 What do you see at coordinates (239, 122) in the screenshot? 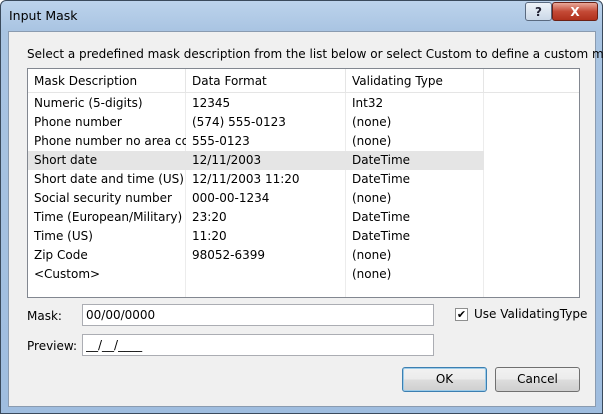
I see `row-data-format: (574) 555-0123` at bounding box center [239, 122].